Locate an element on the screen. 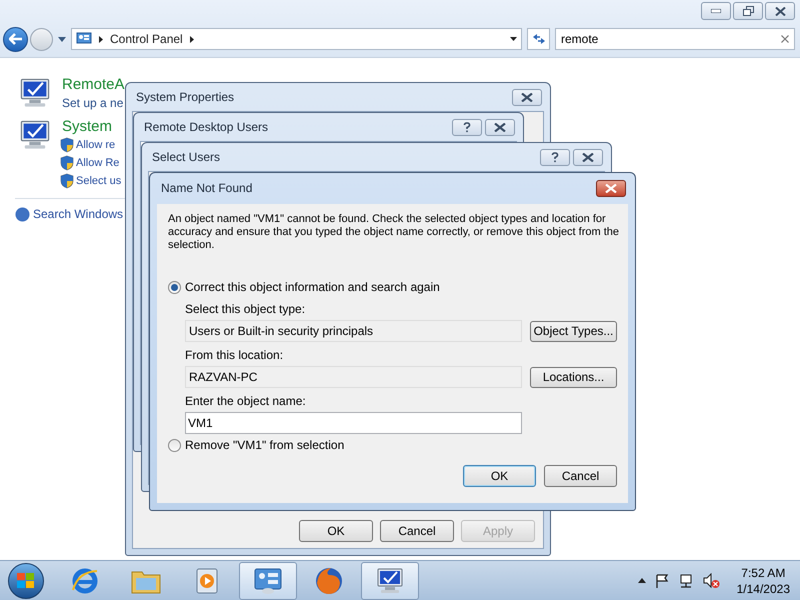  field-label: Enter the object name: is located at coordinates (246, 401).